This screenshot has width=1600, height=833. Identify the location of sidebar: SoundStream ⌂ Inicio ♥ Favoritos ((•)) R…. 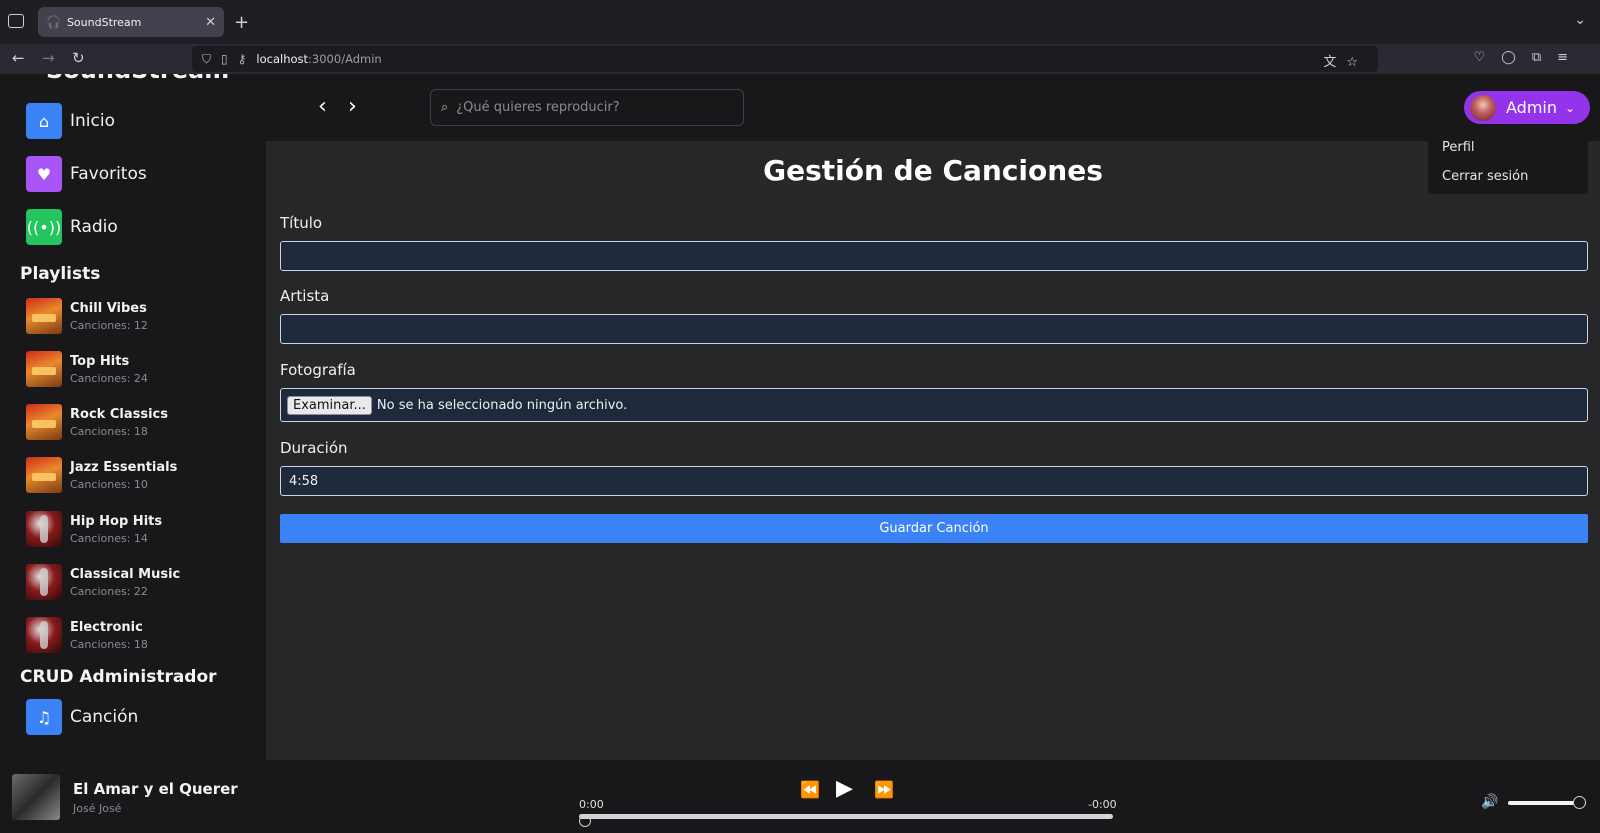
(133, 417).